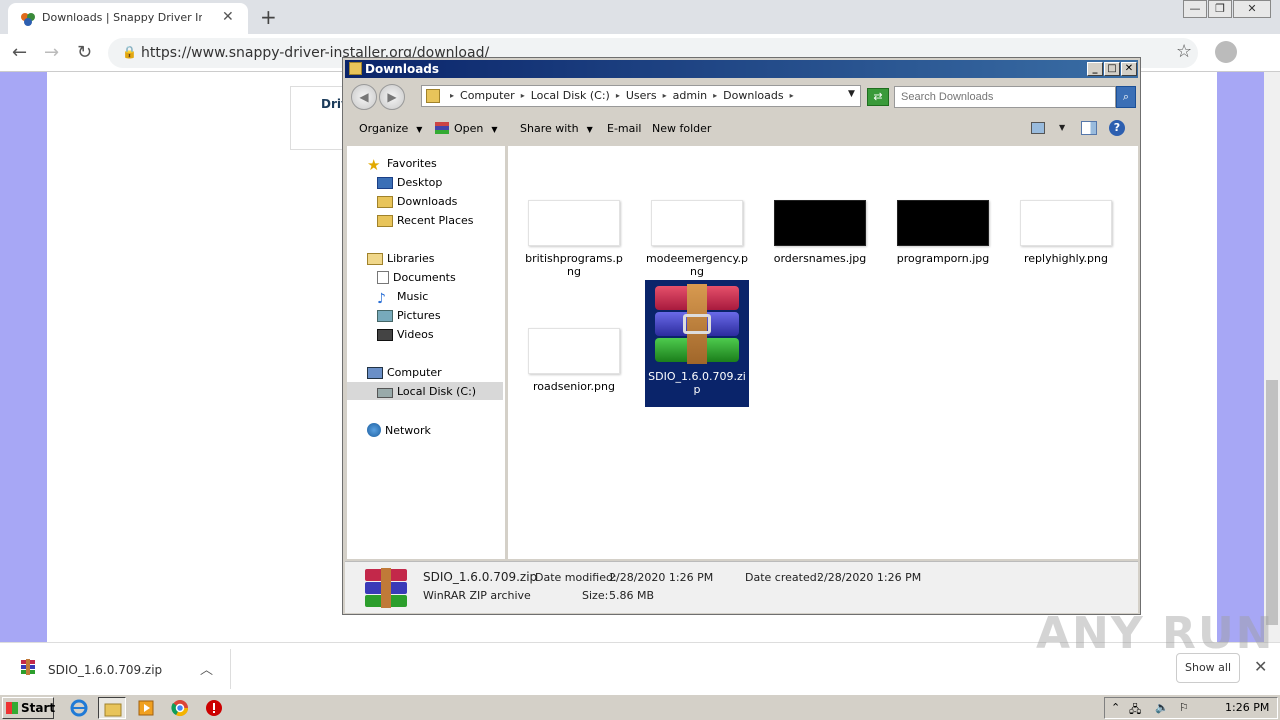 The height and width of the screenshot is (720, 1280). Describe the element at coordinates (1126, 97) in the screenshot. I see `search-icon: ⌕` at that location.